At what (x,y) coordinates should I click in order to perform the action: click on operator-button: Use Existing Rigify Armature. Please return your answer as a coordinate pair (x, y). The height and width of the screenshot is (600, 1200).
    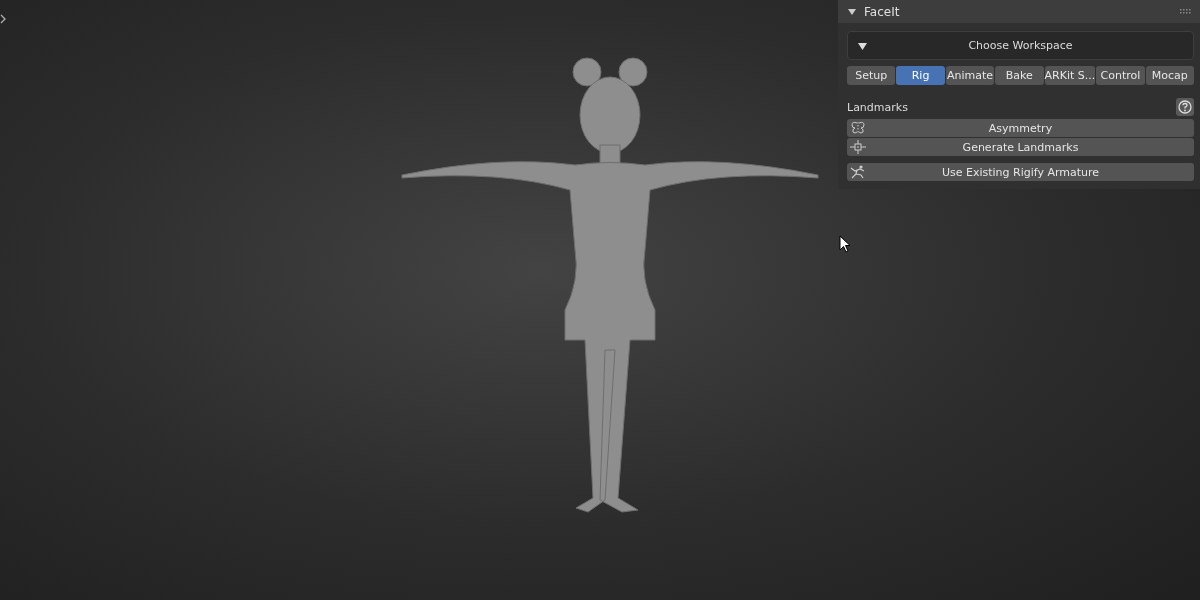
    Looking at the image, I should click on (1020, 172).